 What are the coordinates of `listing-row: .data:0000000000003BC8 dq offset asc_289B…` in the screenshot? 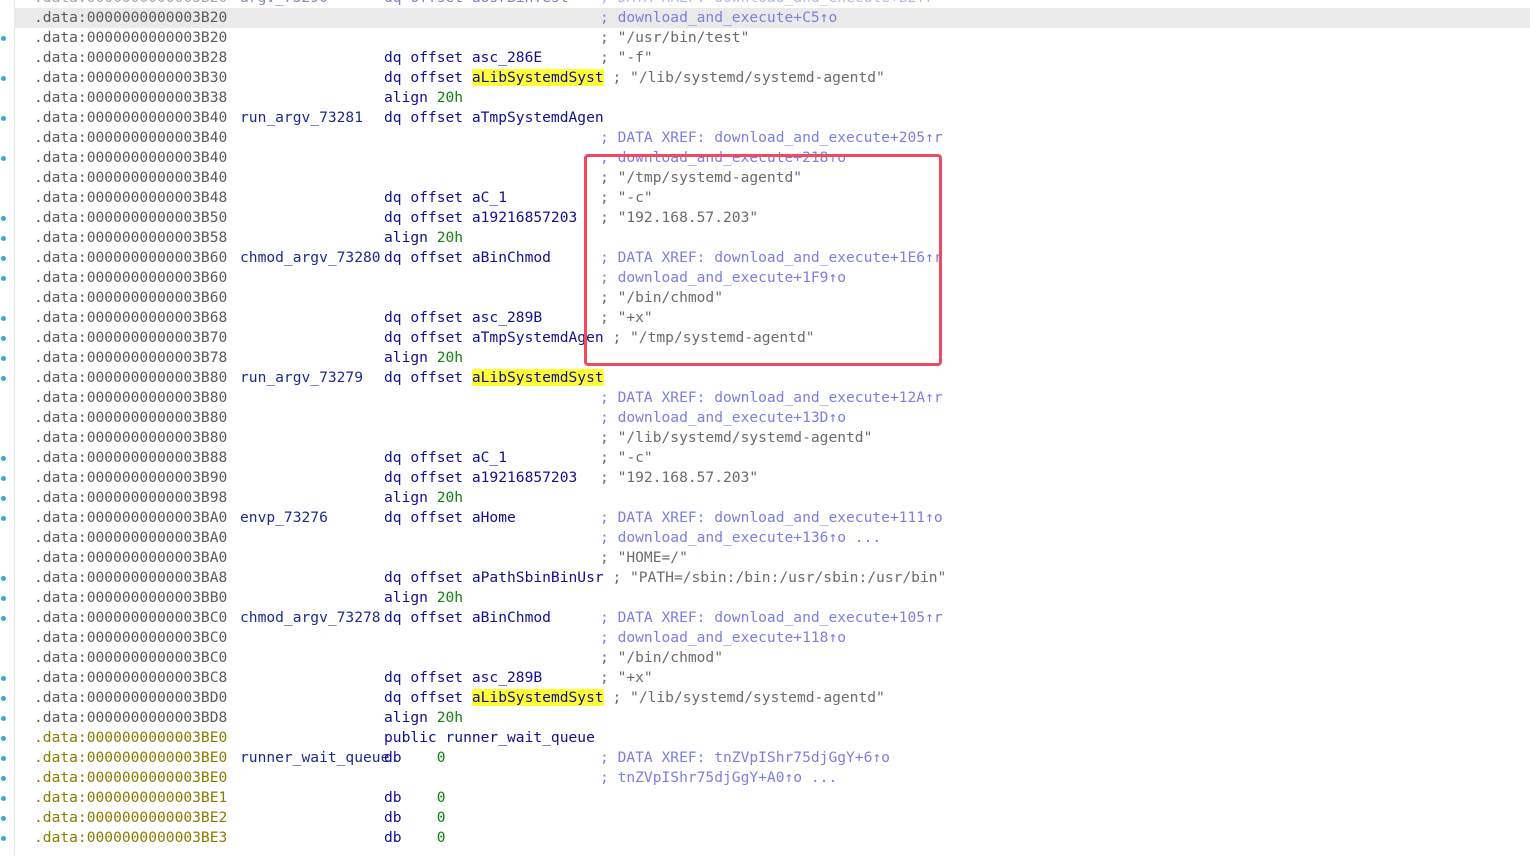 It's located at (772, 678).